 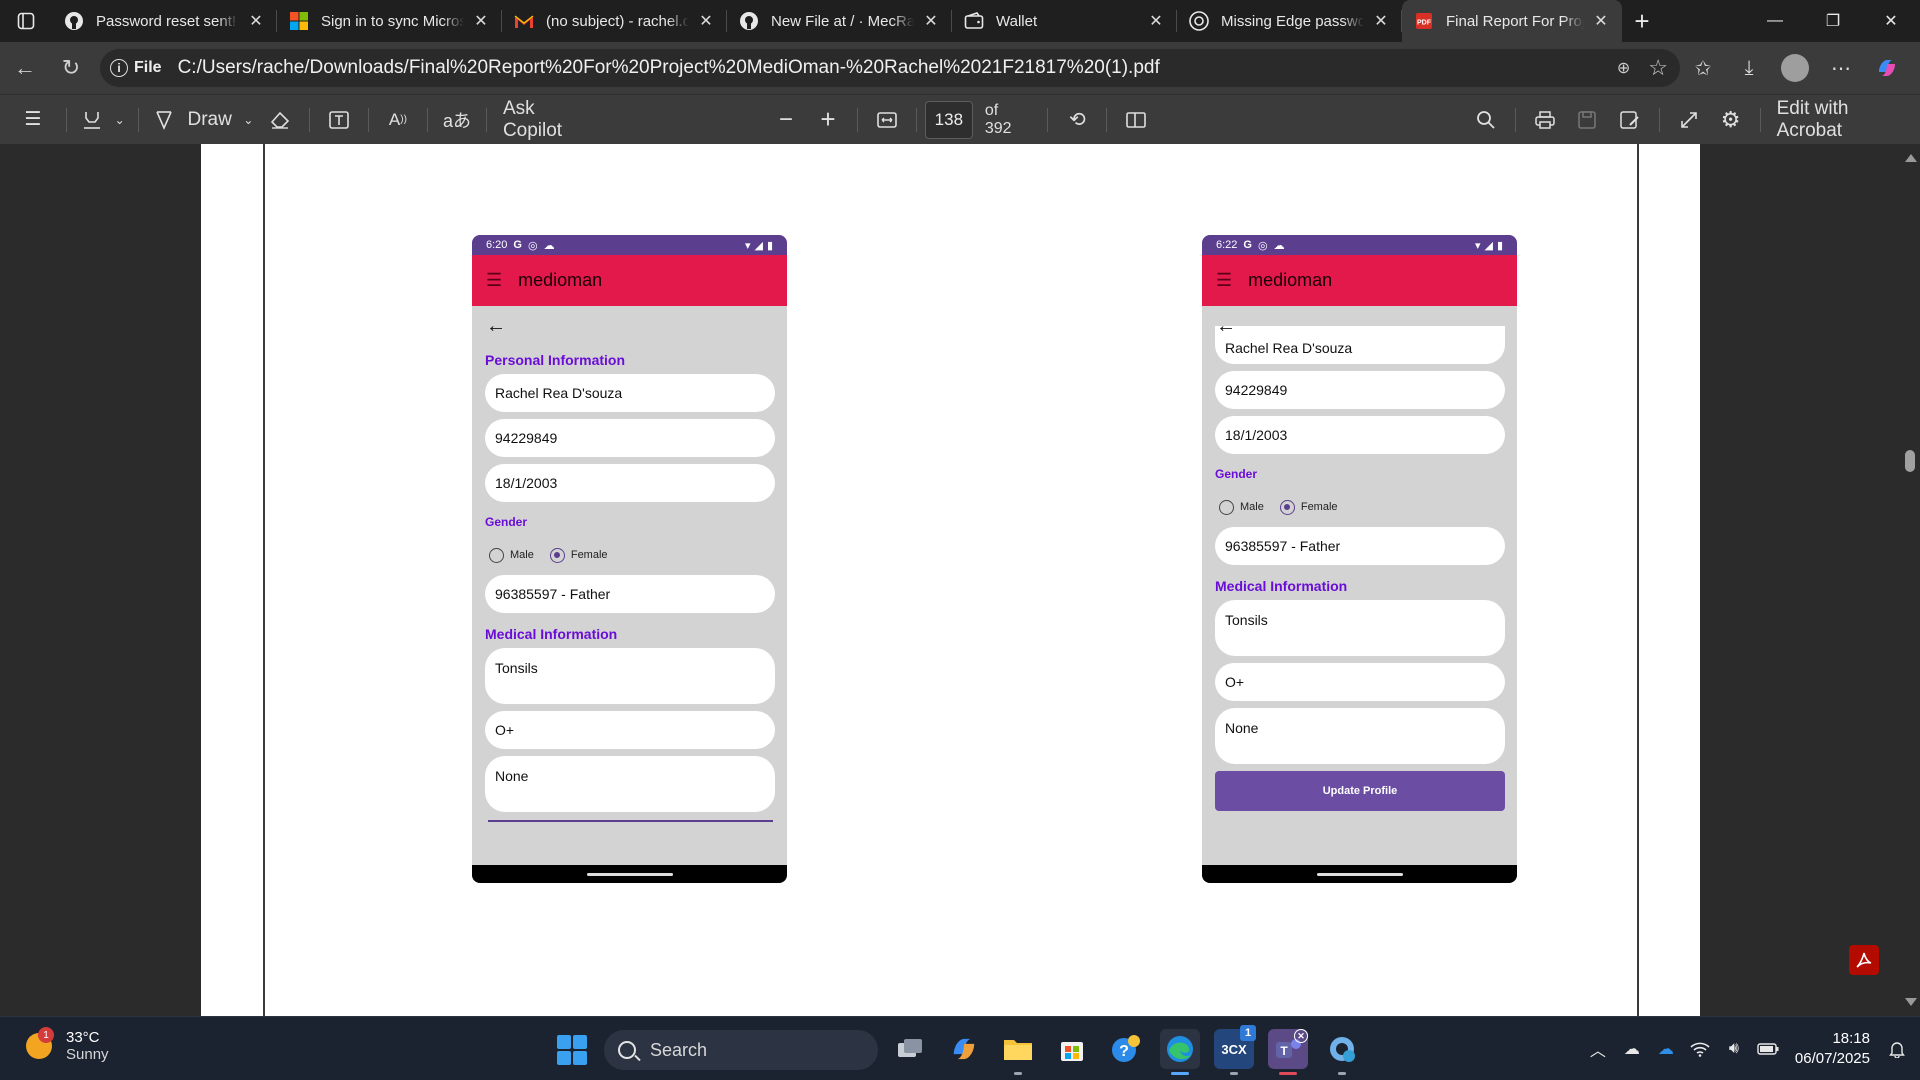 What do you see at coordinates (164, 120) in the screenshot?
I see `draw-icon` at bounding box center [164, 120].